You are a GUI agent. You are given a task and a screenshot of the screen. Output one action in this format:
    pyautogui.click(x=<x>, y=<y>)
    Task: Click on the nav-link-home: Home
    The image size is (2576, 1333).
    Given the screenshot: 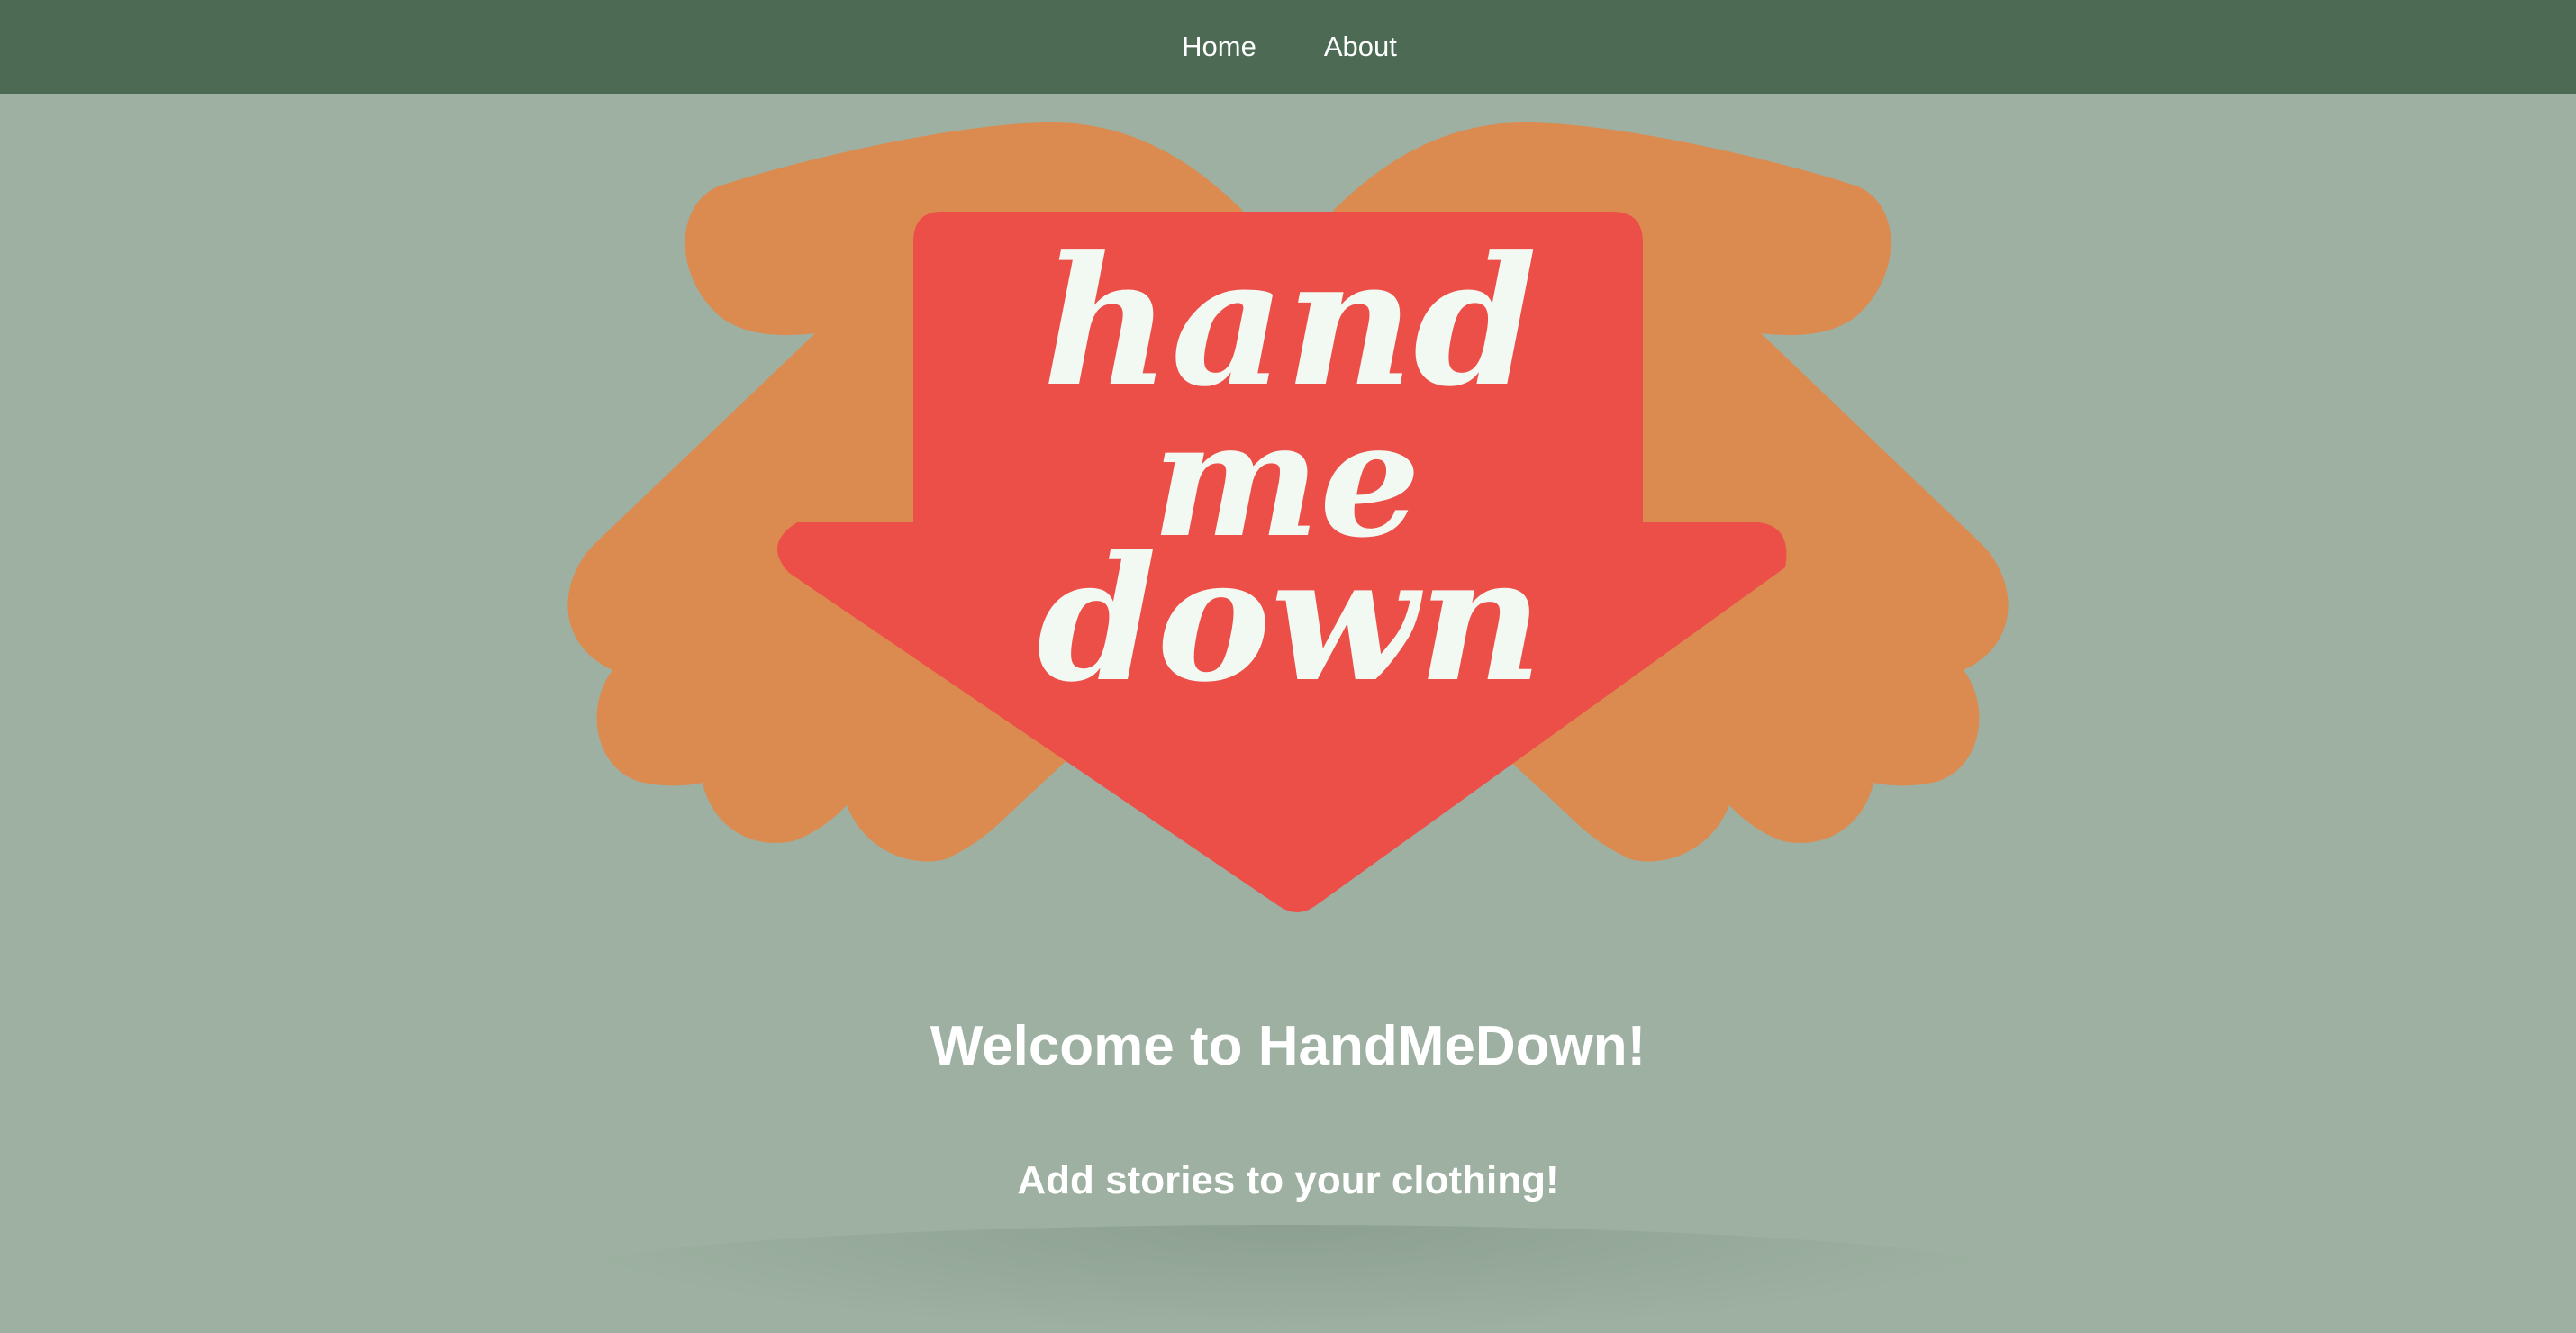 What is the action you would take?
    pyautogui.click(x=1218, y=47)
    